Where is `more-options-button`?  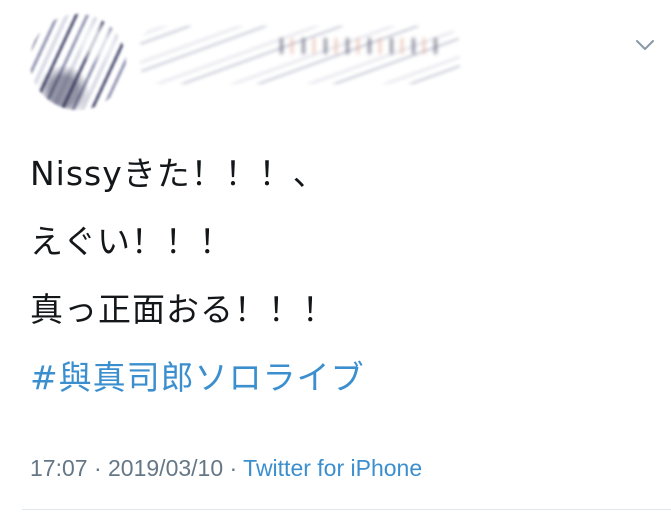
more-options-button is located at coordinates (645, 45).